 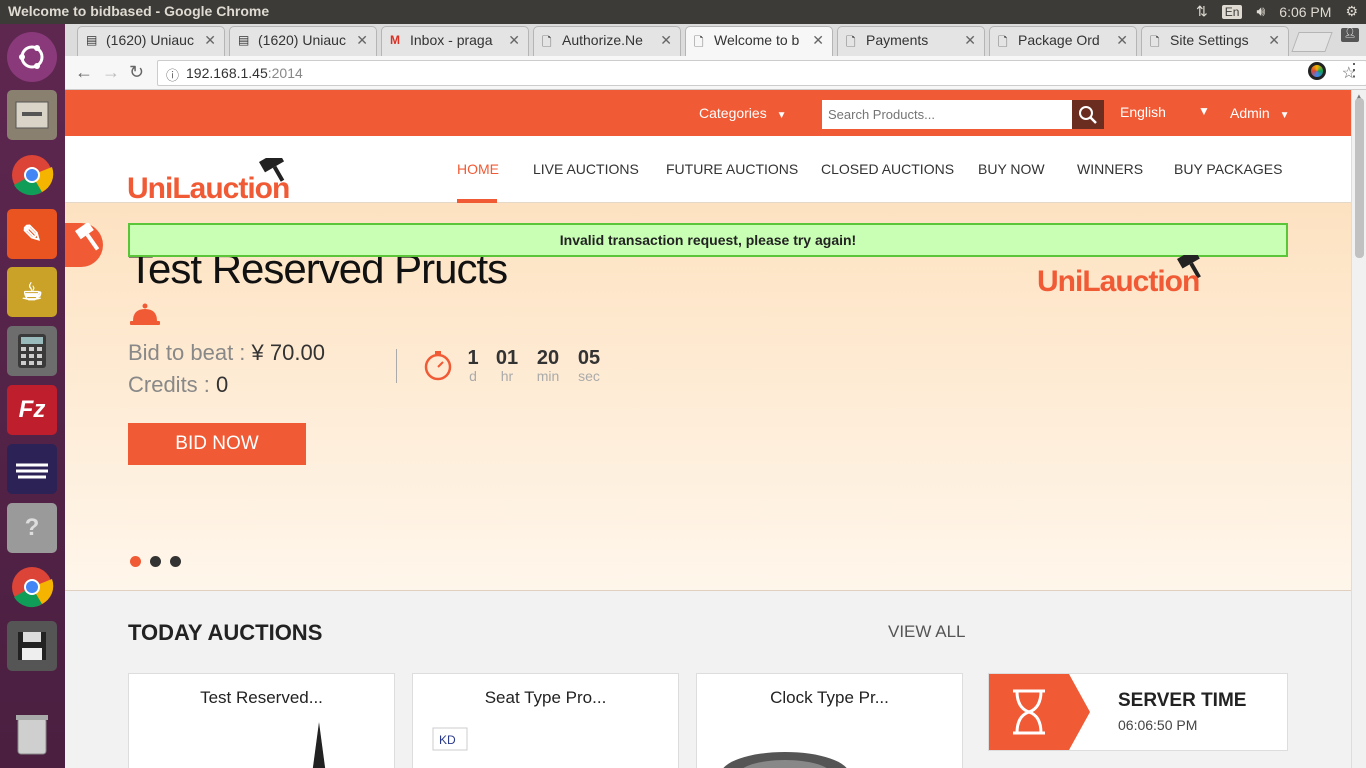 What do you see at coordinates (136, 72) in the screenshot?
I see `reload-icon: ↻` at bounding box center [136, 72].